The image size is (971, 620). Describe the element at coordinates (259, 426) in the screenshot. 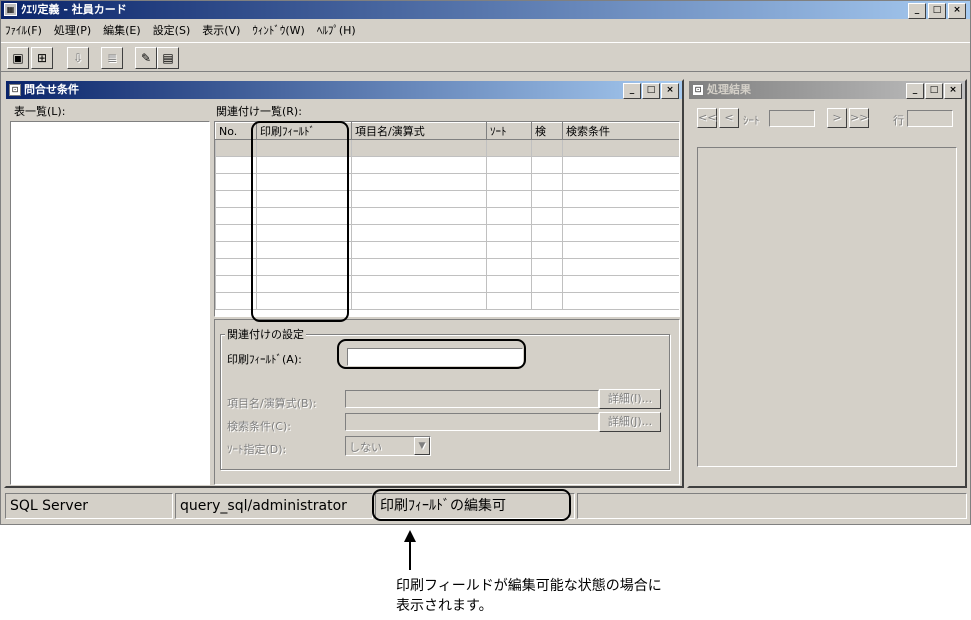

I see `search-condition-label: 検索条件(C):` at that location.